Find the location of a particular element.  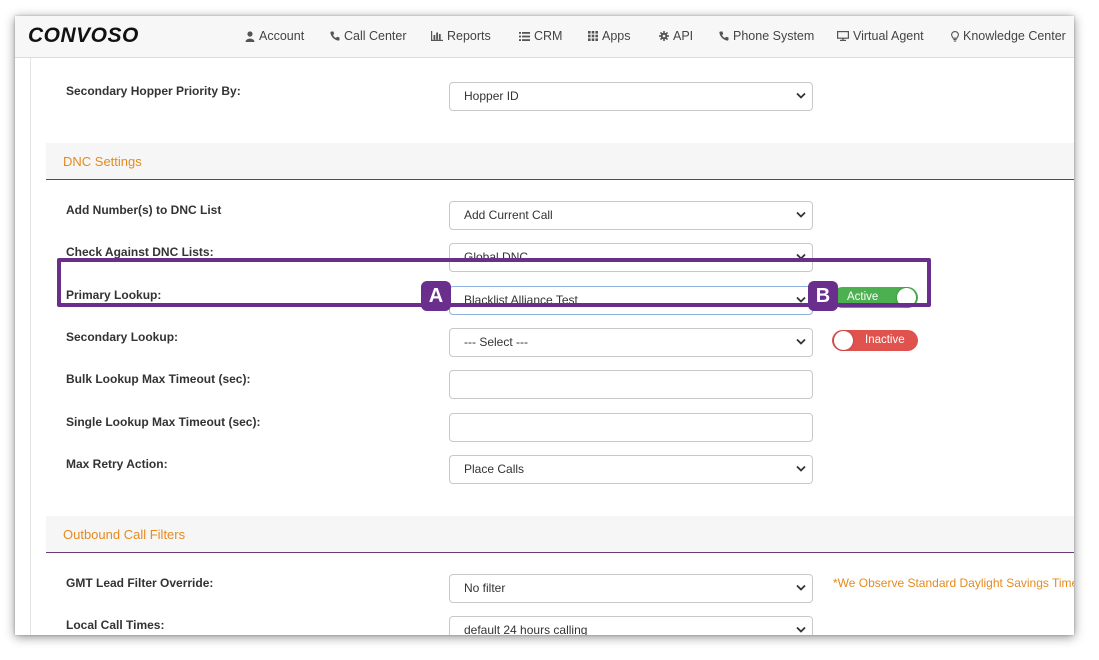

nav-reports: Reports is located at coordinates (461, 36).